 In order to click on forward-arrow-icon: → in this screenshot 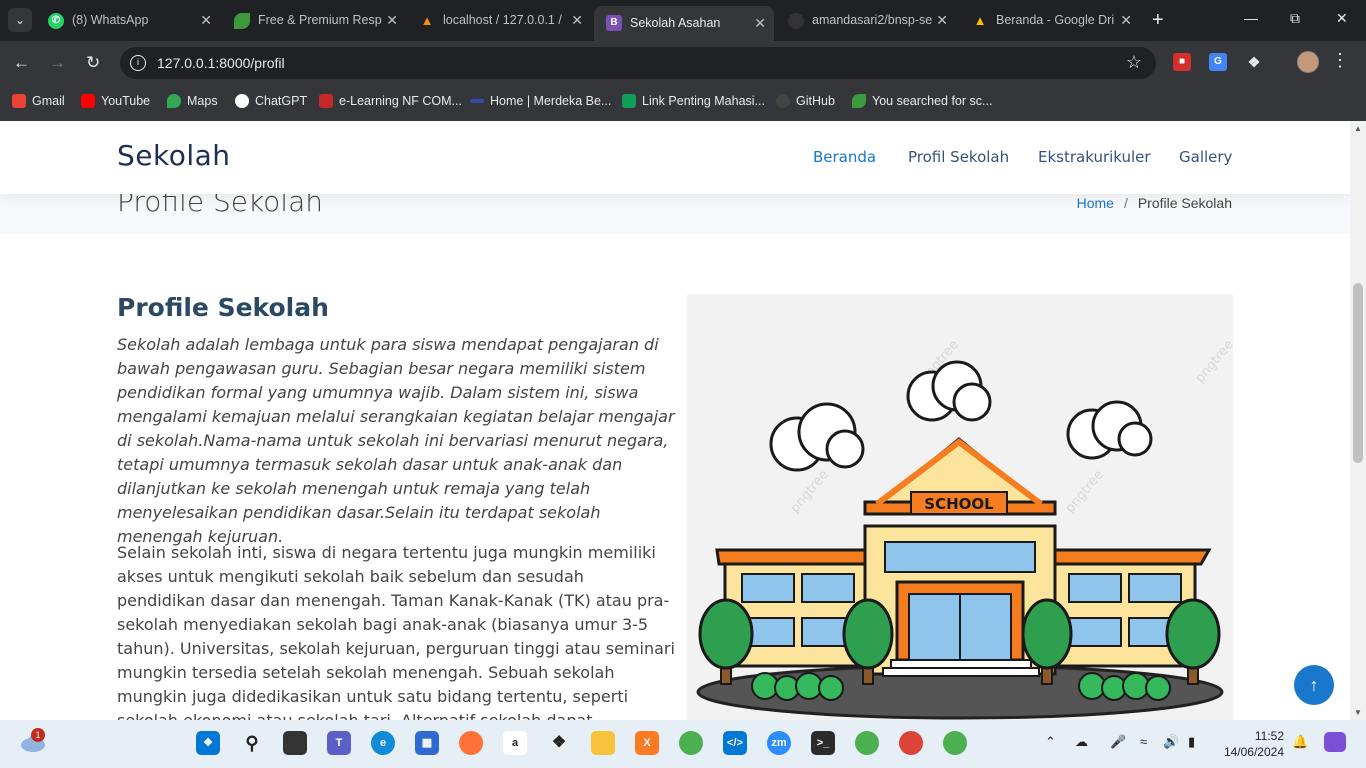, I will do `click(57, 63)`.